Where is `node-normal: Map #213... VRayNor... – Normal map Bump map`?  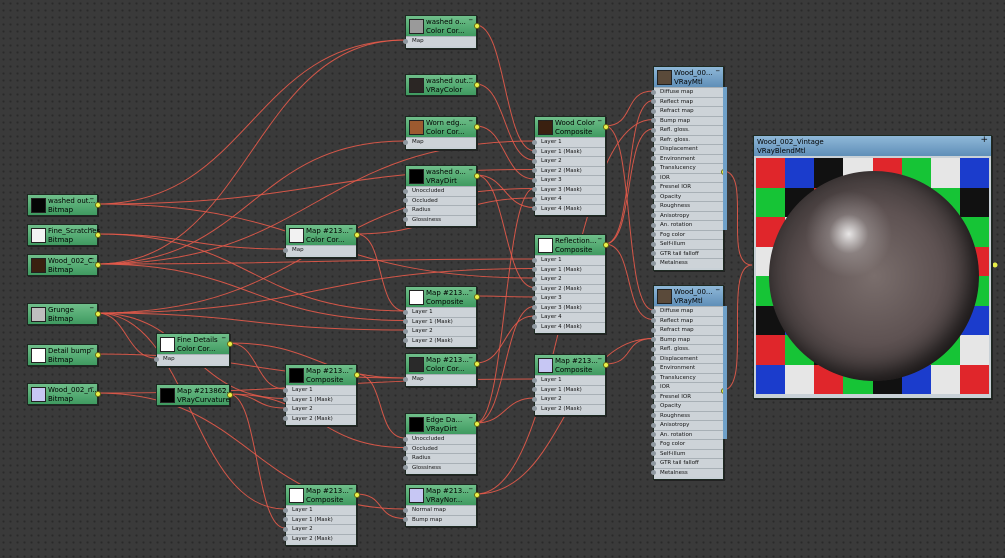
node-normal: Map #213... VRayNor... – Normal map Bump map is located at coordinates (441, 505).